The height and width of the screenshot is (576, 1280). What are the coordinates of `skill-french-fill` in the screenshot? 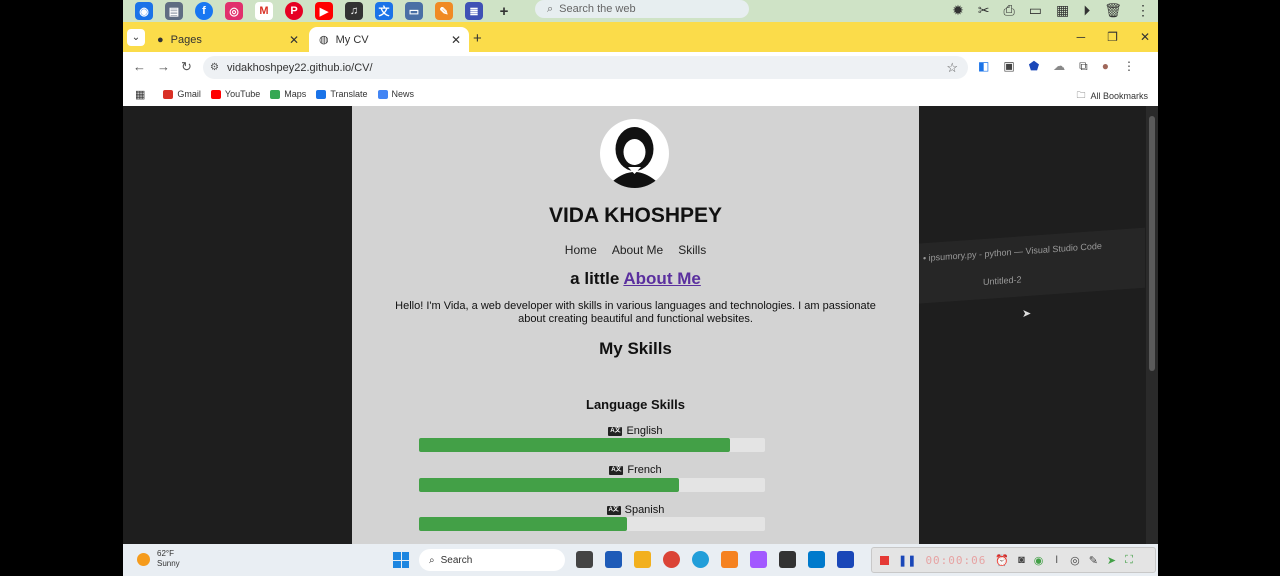 It's located at (549, 485).